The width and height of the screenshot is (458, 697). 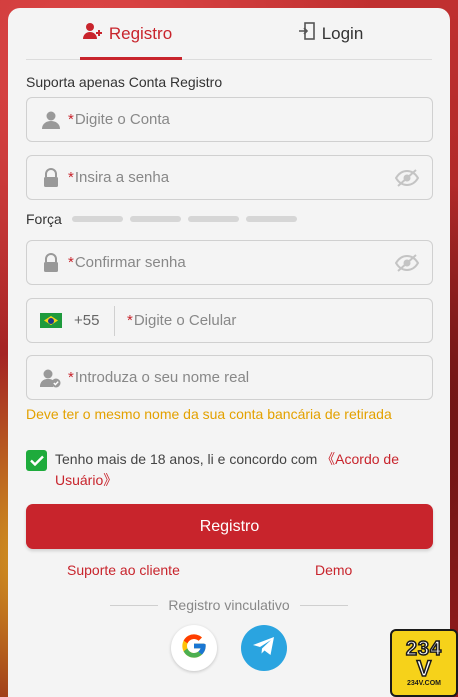 What do you see at coordinates (342, 33) in the screenshot?
I see `tab-login-label: Login` at bounding box center [342, 33].